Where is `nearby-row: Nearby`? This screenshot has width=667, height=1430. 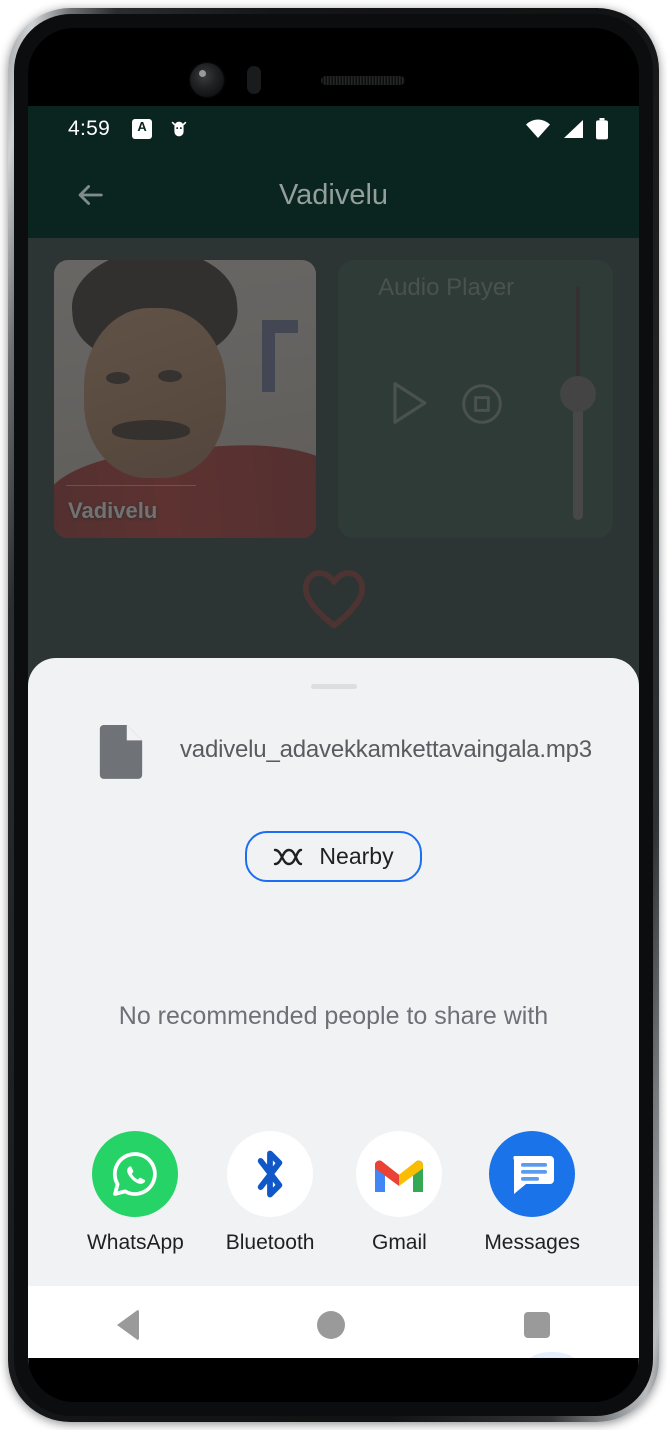
nearby-row: Nearby is located at coordinates (333, 856).